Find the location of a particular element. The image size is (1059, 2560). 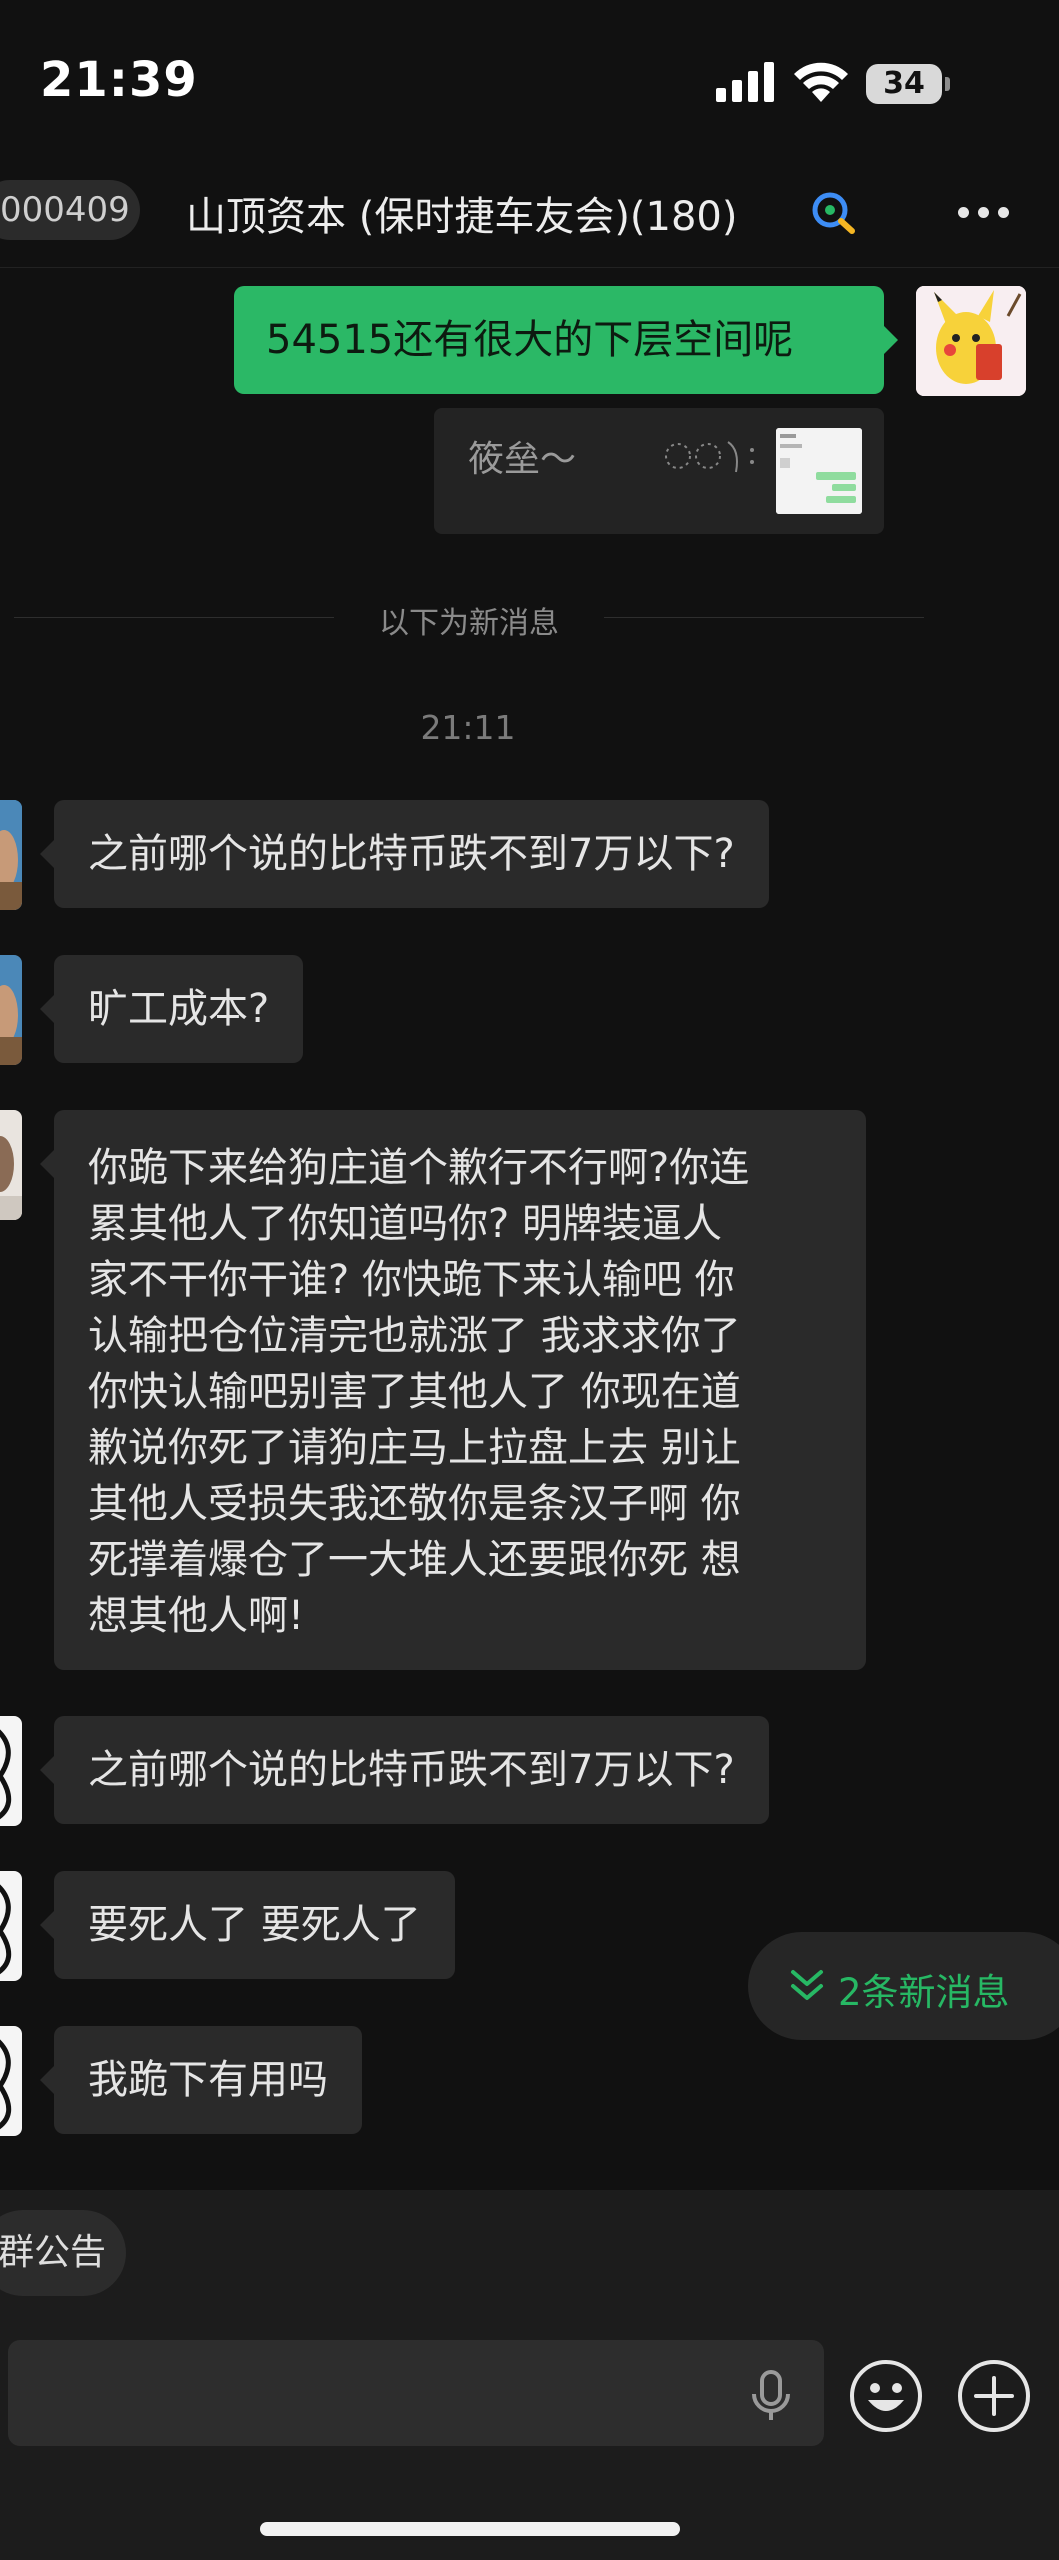

quoted-message: 筱垒～ is located at coordinates (659, 471).